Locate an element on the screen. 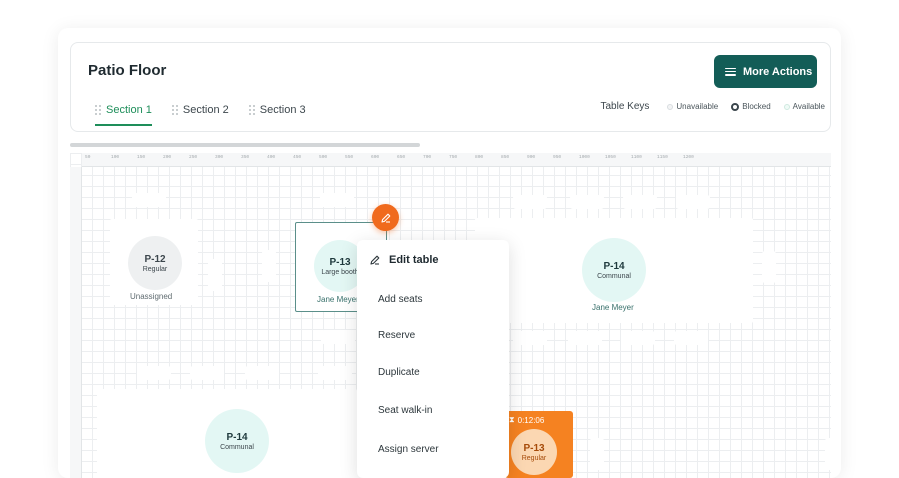  tab-section-2: Section 2 is located at coordinates (200, 110).